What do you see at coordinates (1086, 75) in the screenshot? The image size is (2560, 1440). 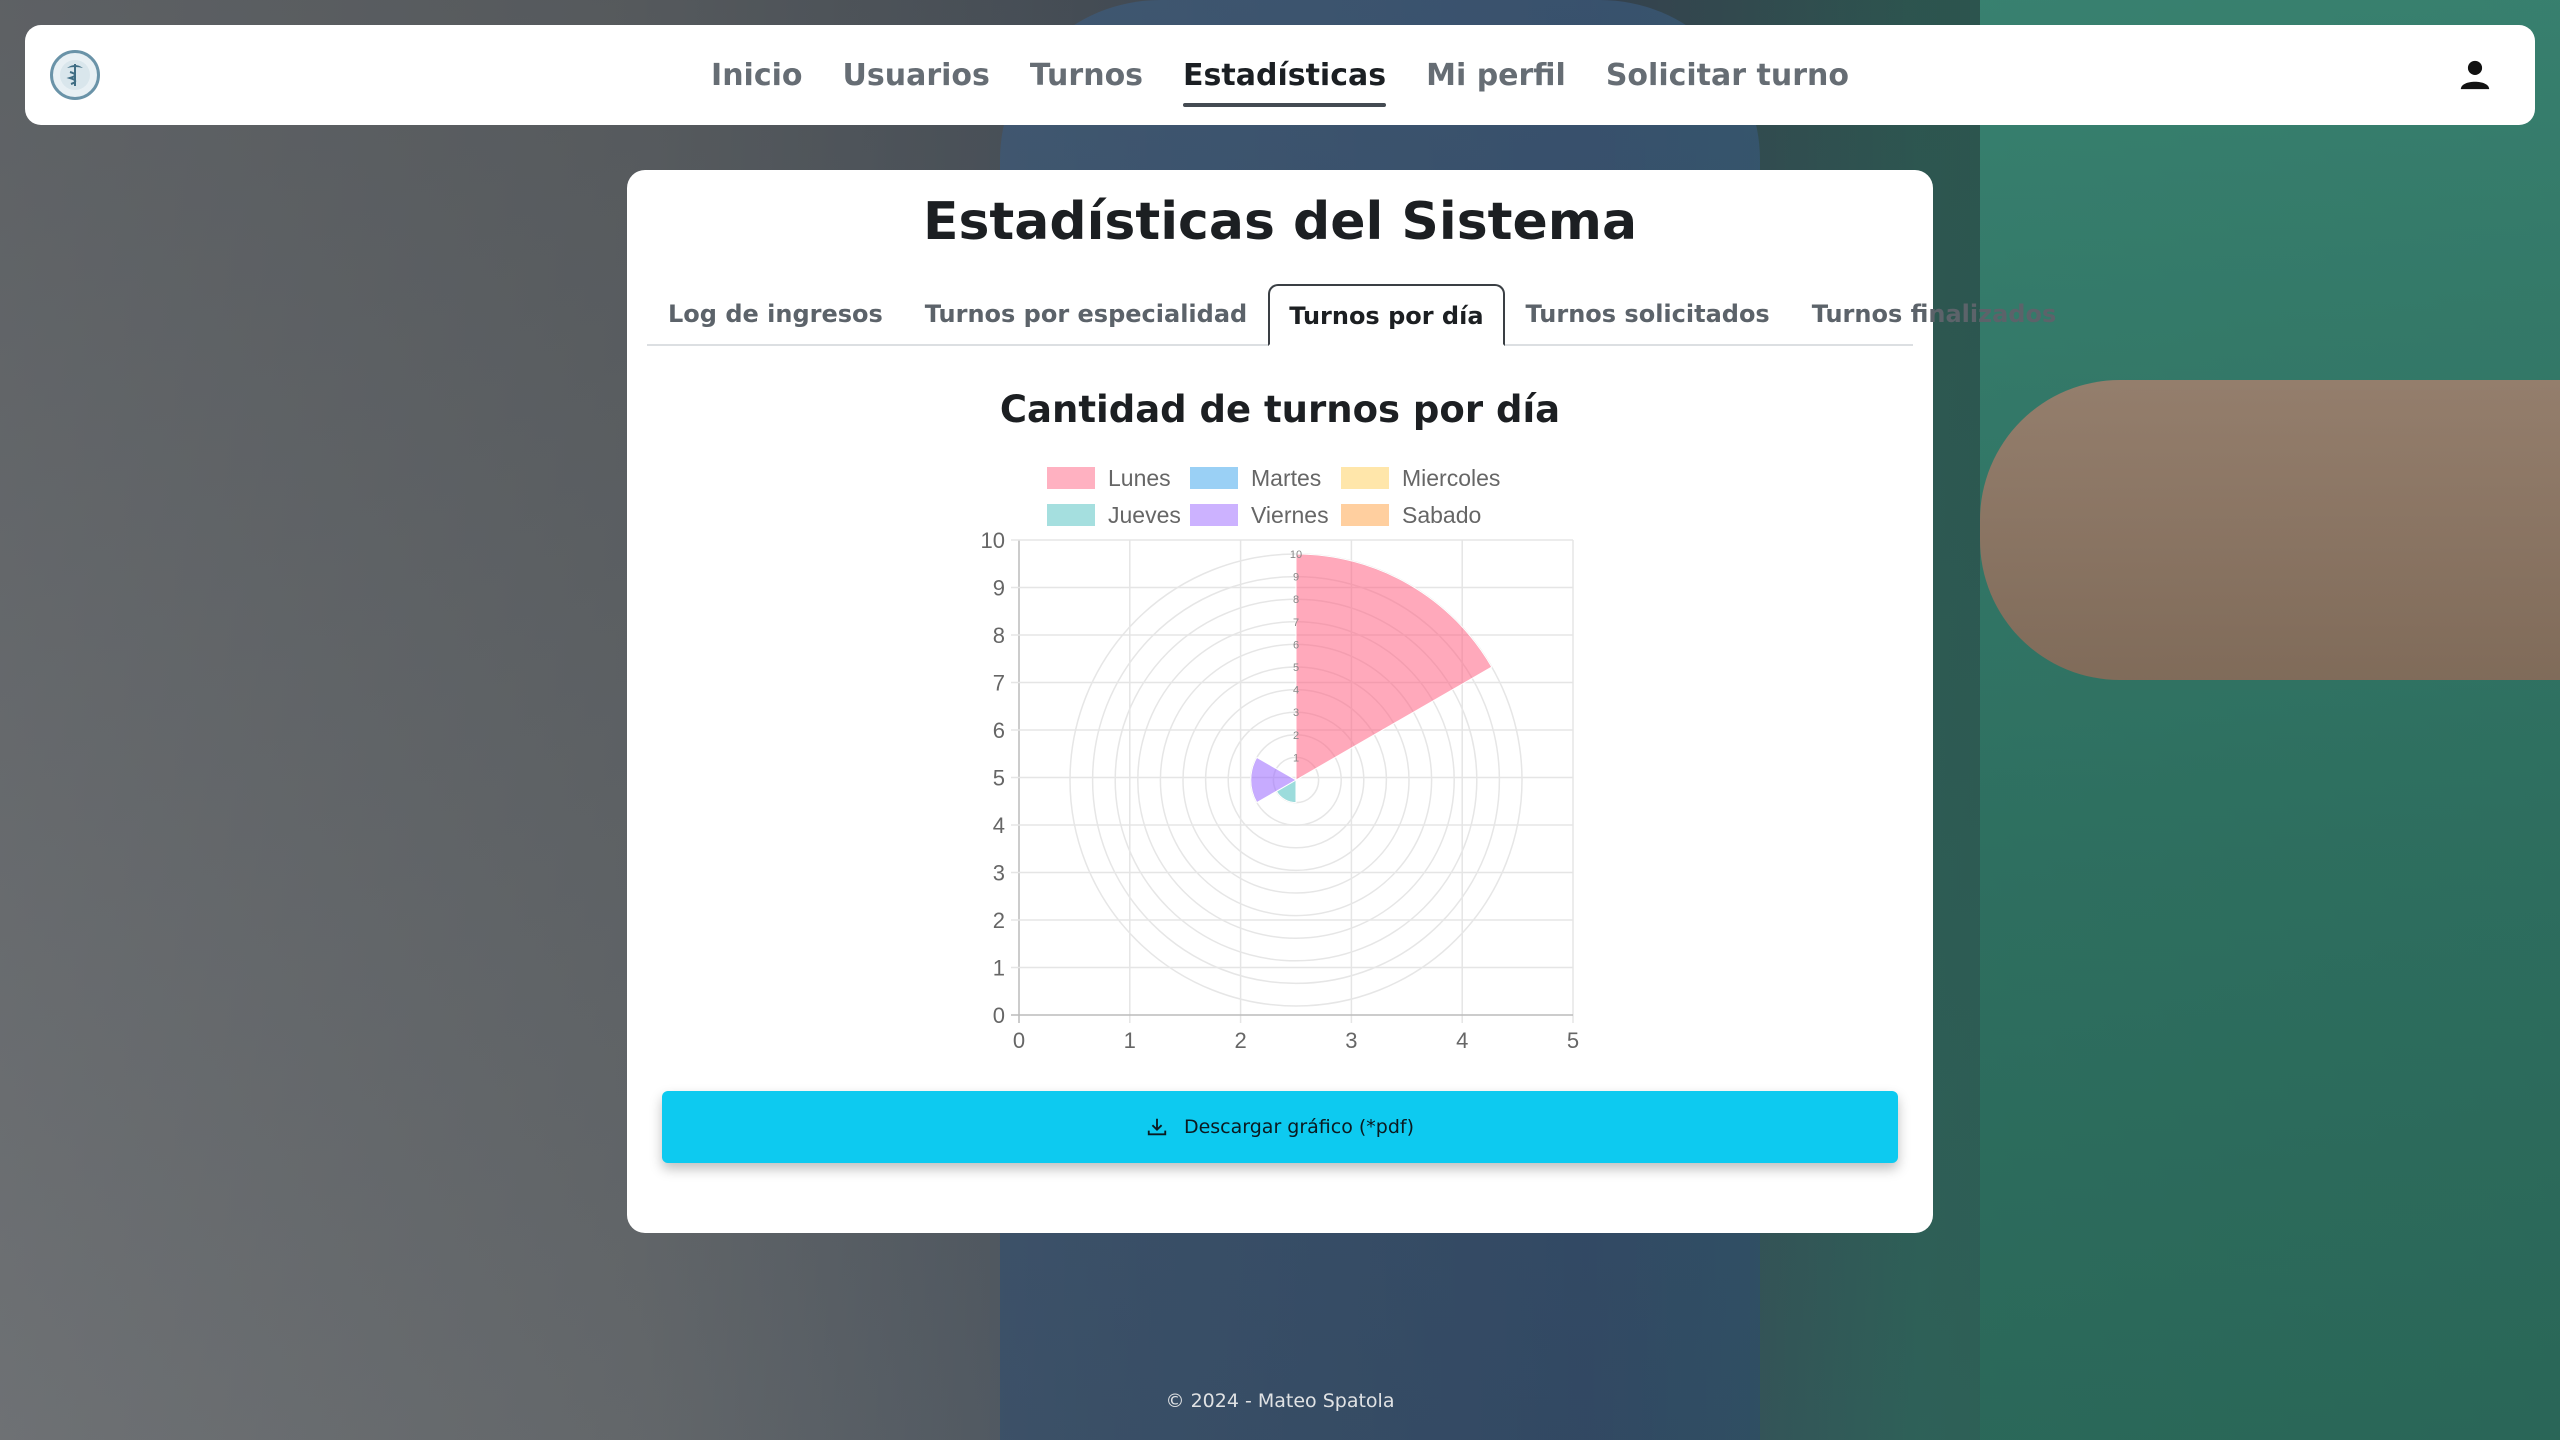 I see `nav-link-turnos: Turnos` at bounding box center [1086, 75].